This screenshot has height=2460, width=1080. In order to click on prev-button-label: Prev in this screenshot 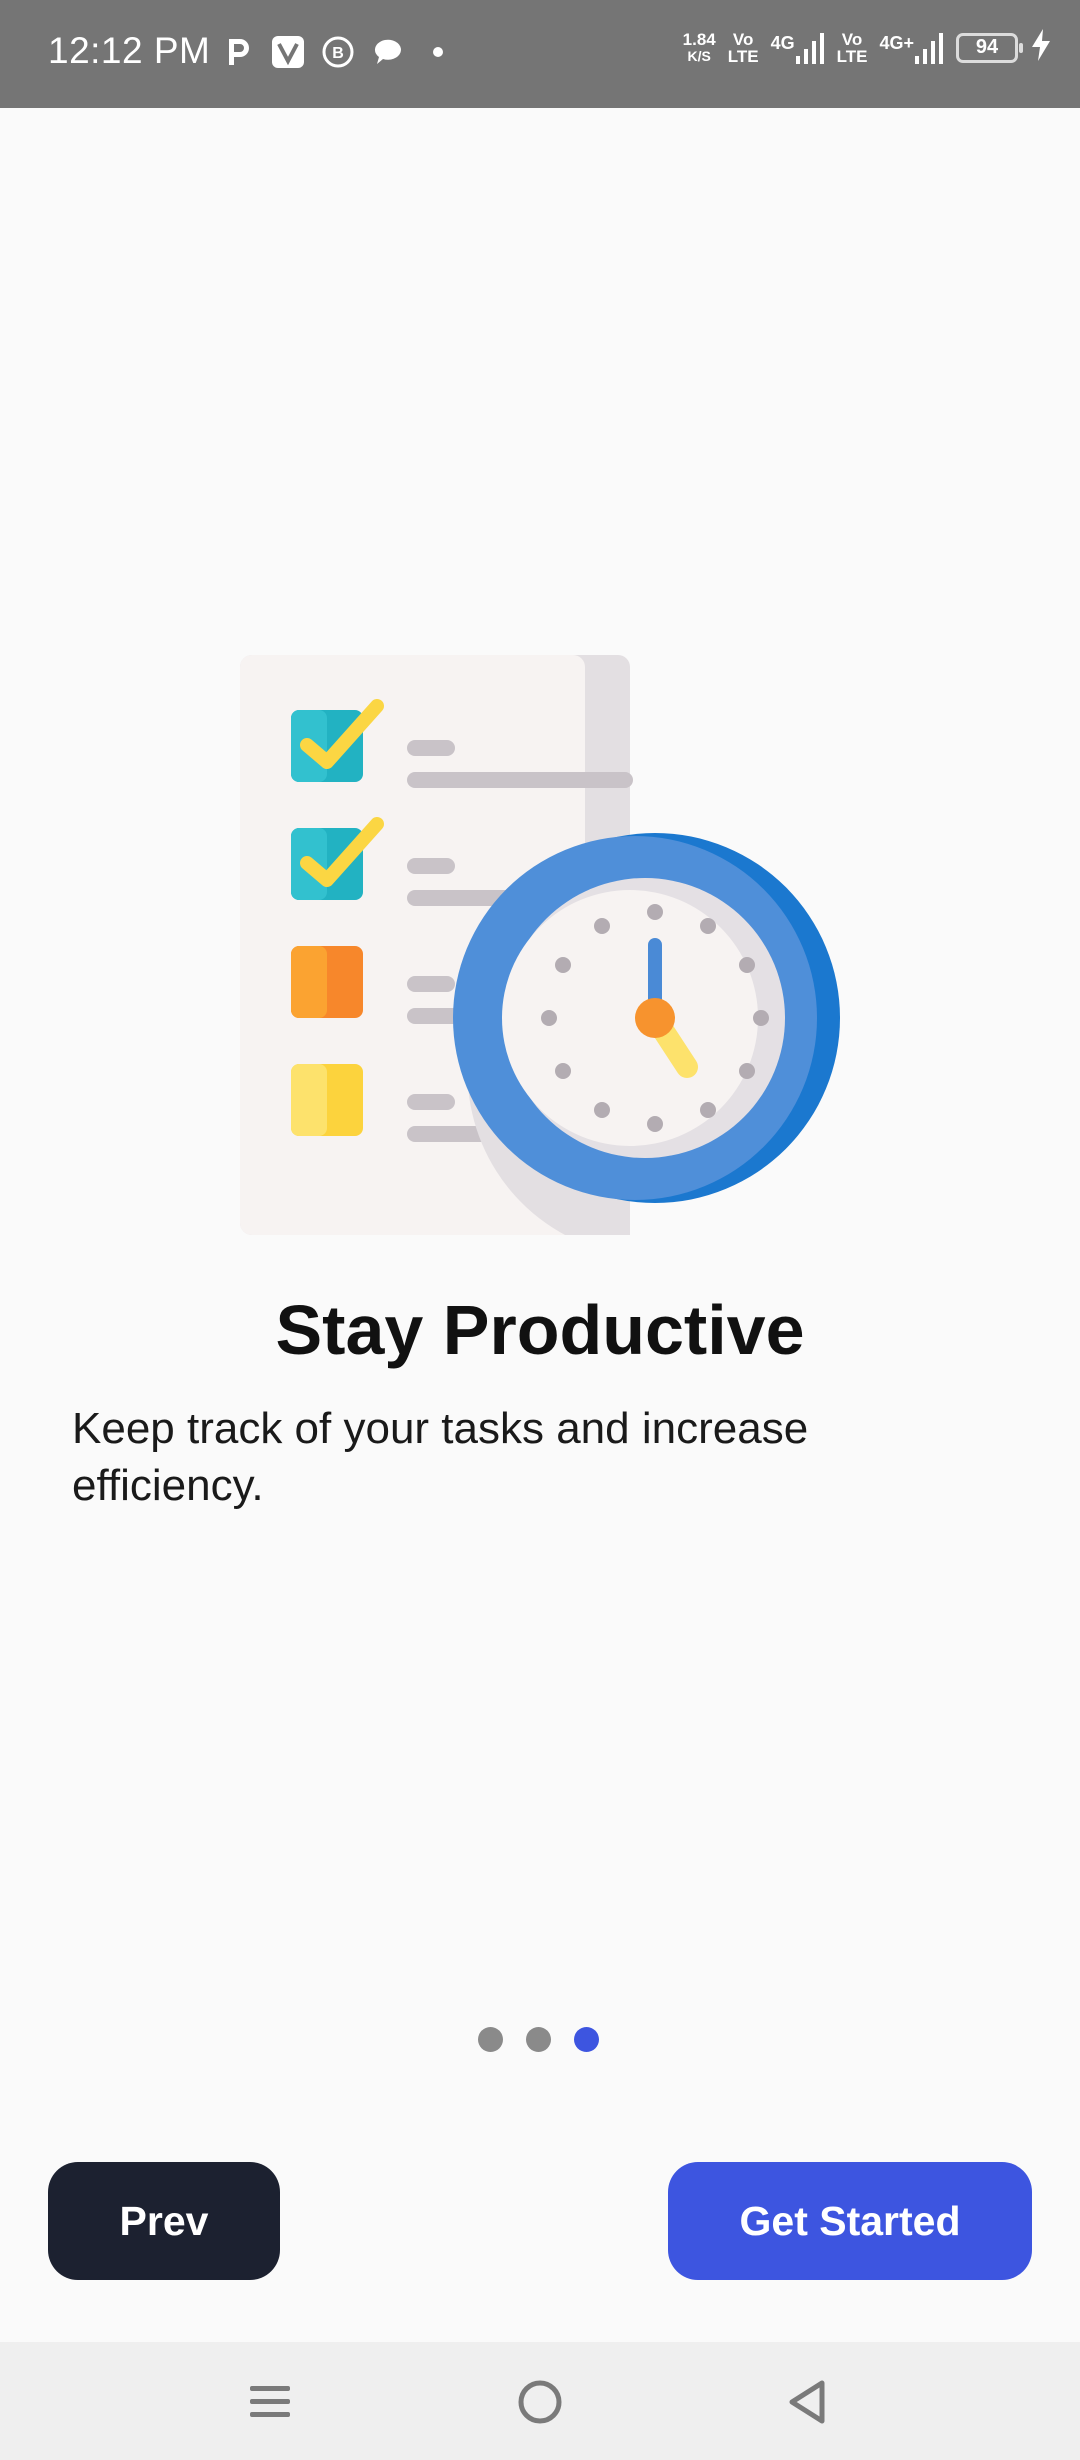, I will do `click(164, 2220)`.